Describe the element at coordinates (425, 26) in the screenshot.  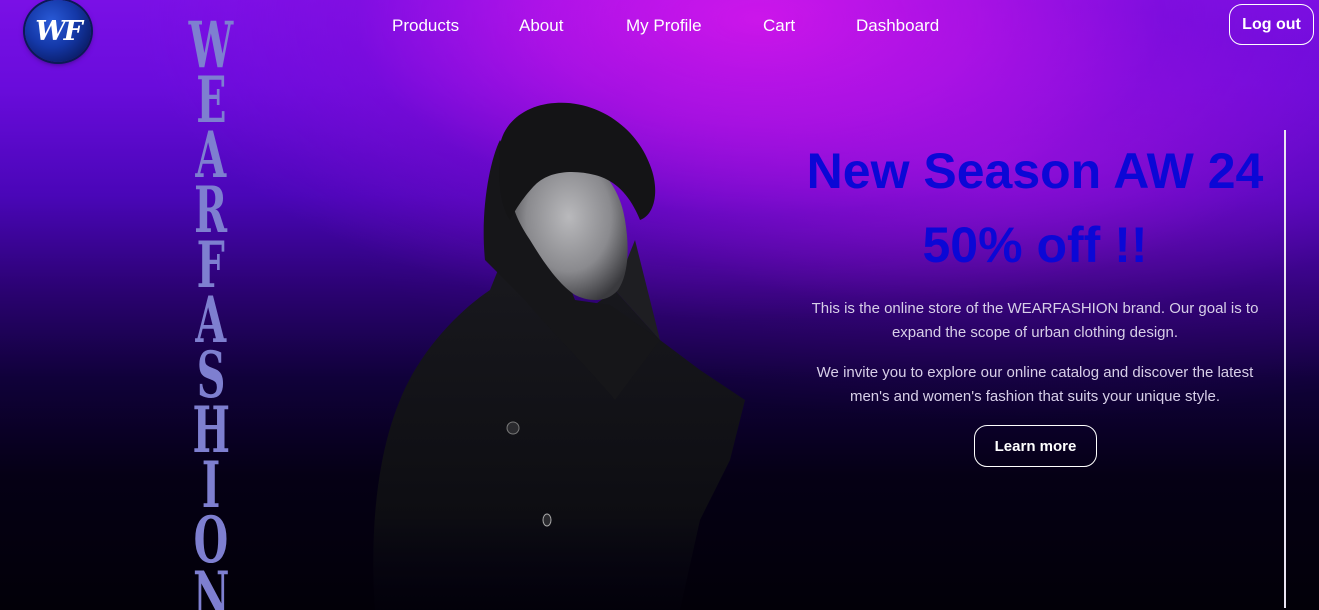
I see `nav-products-link: Products` at that location.